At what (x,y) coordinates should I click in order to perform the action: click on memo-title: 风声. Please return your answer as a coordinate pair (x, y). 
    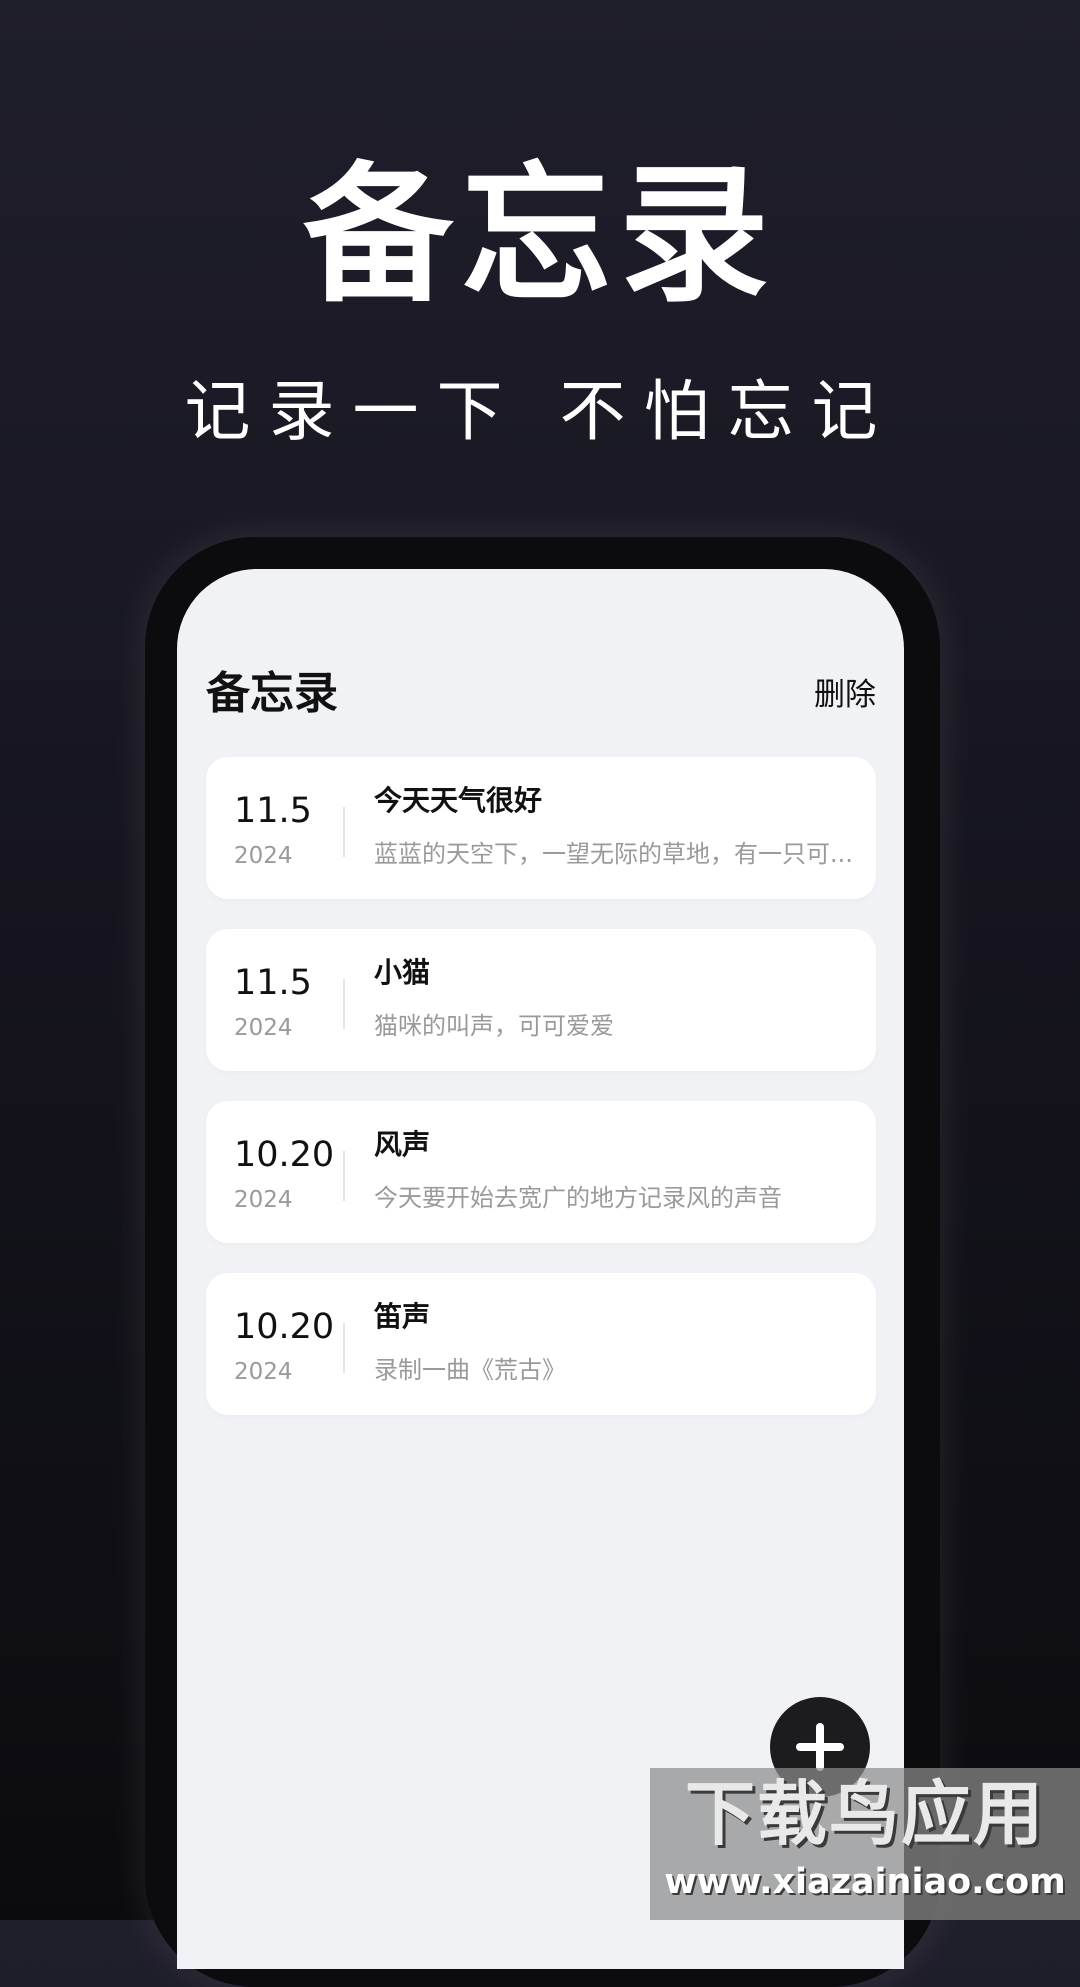
    Looking at the image, I should click on (402, 1144).